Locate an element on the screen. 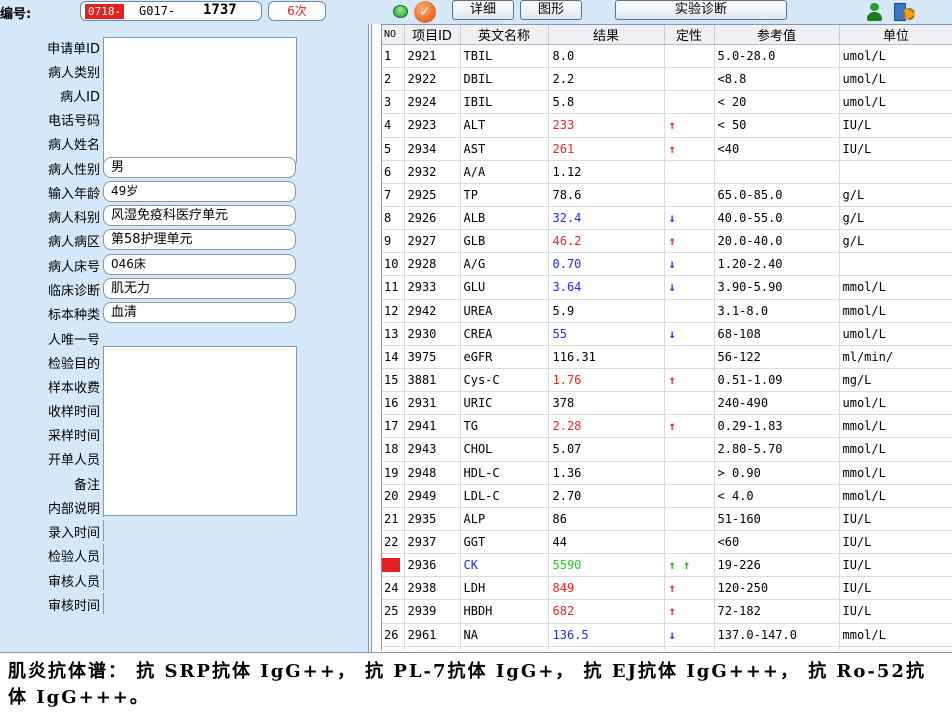  cell-unit: ml/min/ is located at coordinates (895, 357).